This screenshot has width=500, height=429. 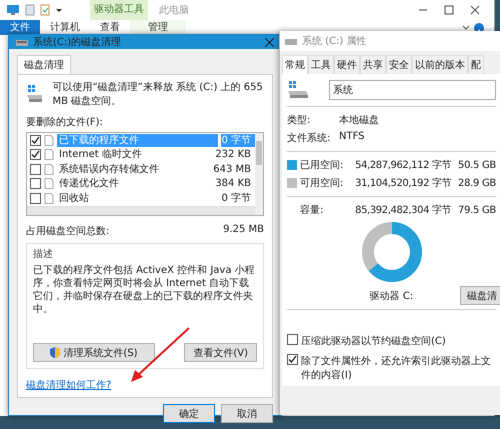 What do you see at coordinates (476, 64) in the screenshot?
I see `dialog-tab: 配` at bounding box center [476, 64].